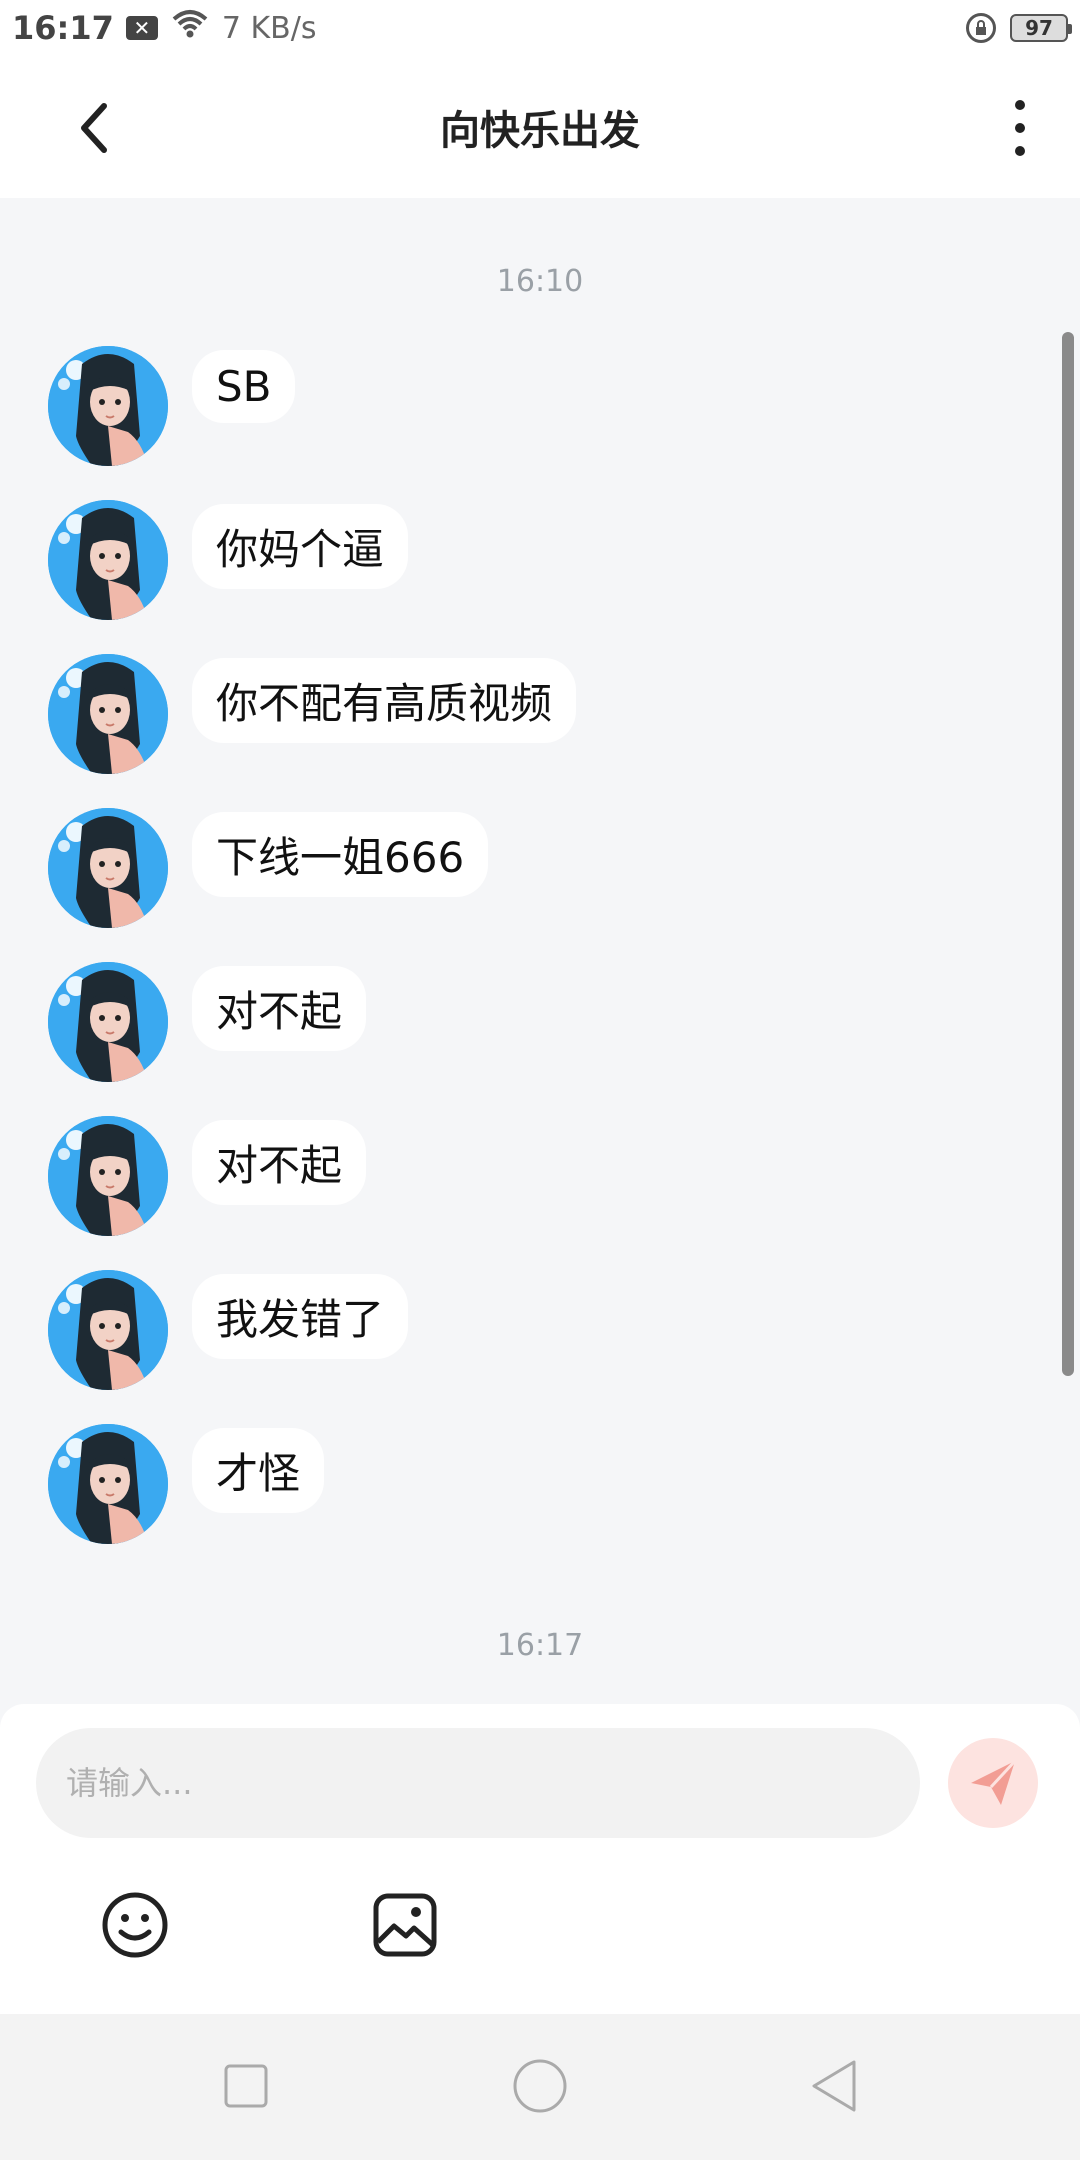 Image resolution: width=1080 pixels, height=2160 pixels. What do you see at coordinates (63, 28) in the screenshot?
I see `status-time: 16:17` at bounding box center [63, 28].